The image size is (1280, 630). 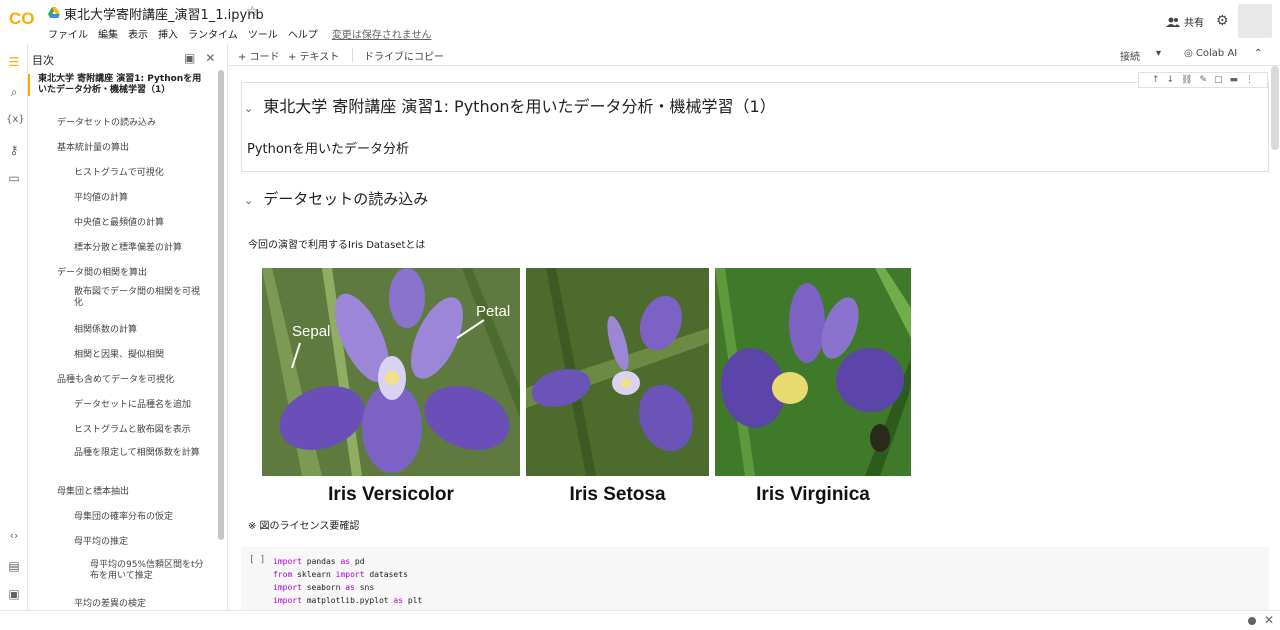 What do you see at coordinates (14, 536) in the screenshot?
I see `code-snippets-icon: ‹›` at bounding box center [14, 536].